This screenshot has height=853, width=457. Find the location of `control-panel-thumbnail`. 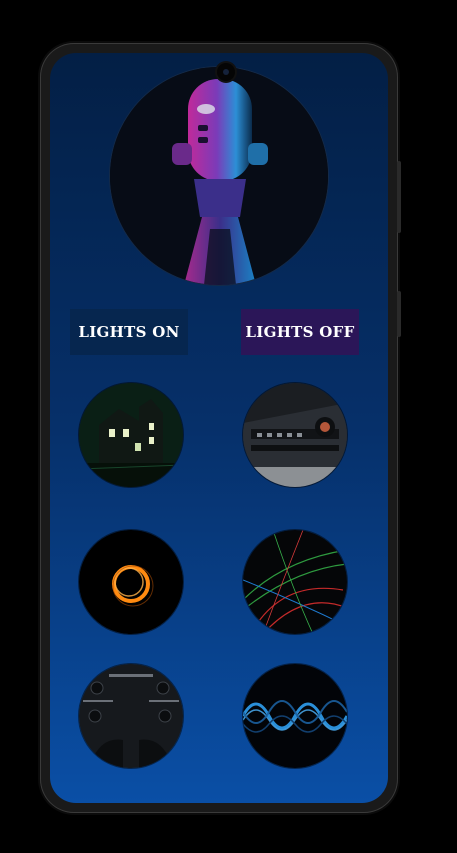

control-panel-thumbnail is located at coordinates (131, 716).